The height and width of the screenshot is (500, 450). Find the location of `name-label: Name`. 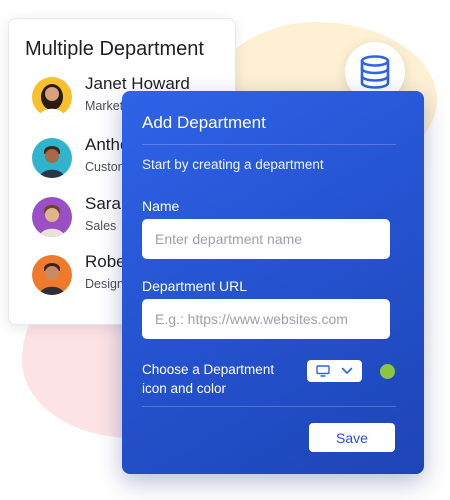

name-label: Name is located at coordinates (161, 206).